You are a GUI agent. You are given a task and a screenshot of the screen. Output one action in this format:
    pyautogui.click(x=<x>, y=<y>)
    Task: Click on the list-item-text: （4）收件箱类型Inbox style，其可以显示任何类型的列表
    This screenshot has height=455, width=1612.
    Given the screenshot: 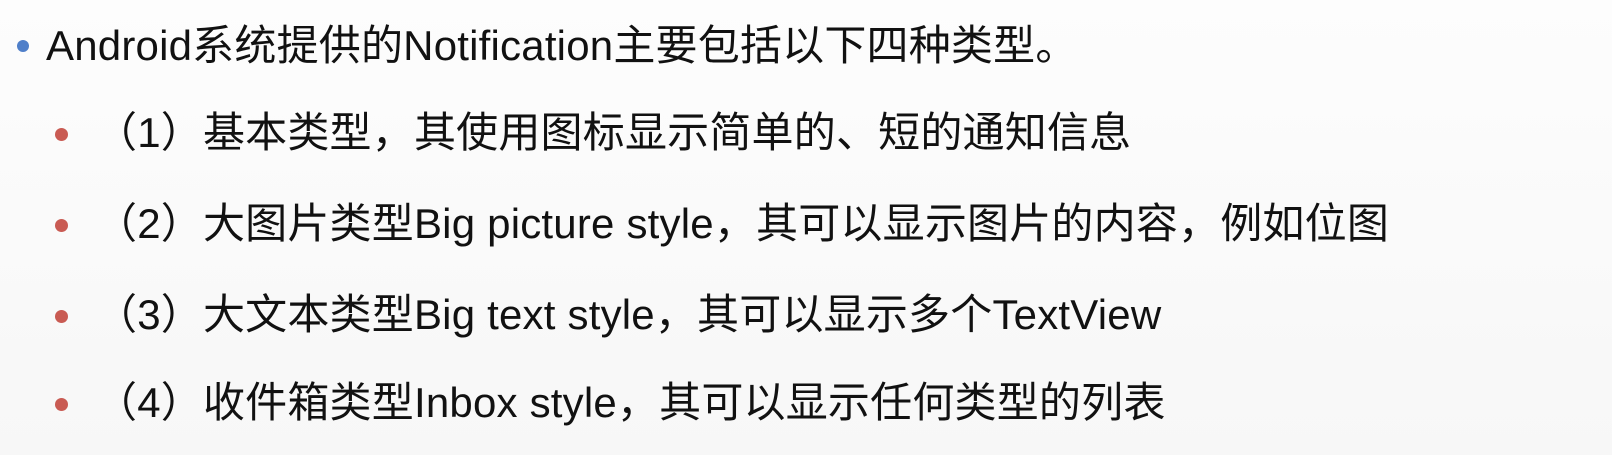 What is the action you would take?
    pyautogui.click(x=630, y=402)
    